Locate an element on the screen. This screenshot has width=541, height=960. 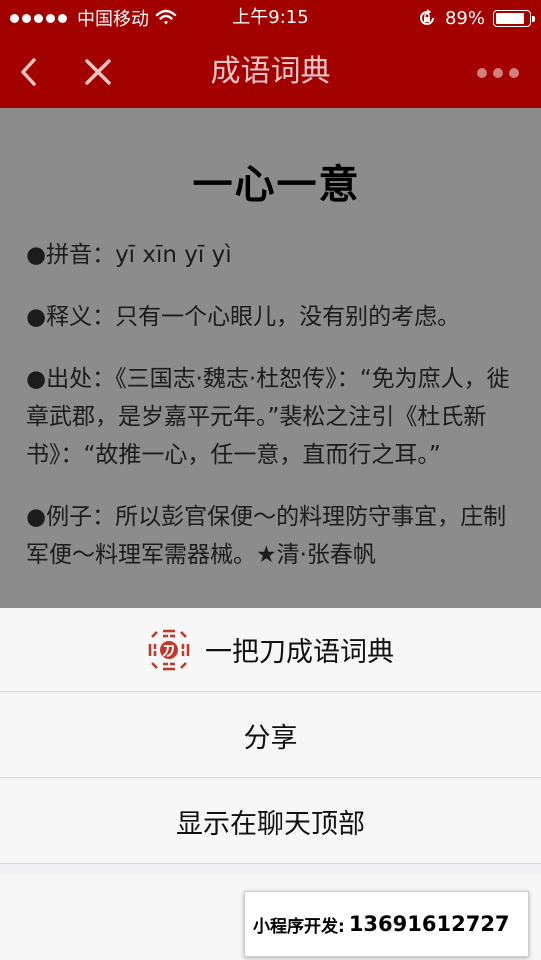
battery-icon is located at coordinates (514, 18).